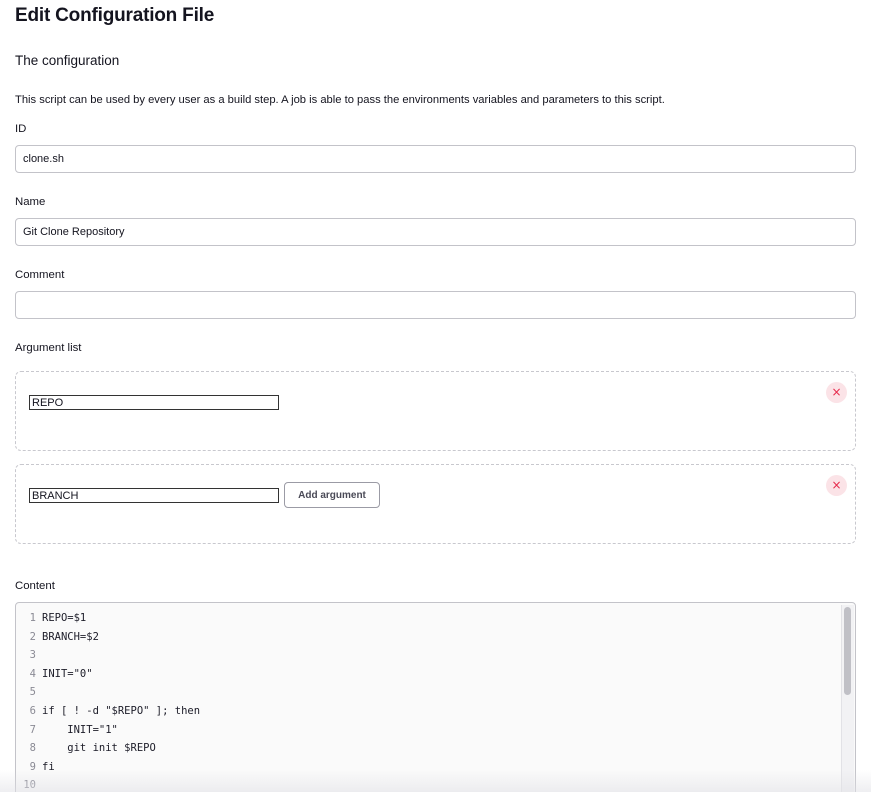 This screenshot has height=792, width=871. I want to click on line-text: INIT="1", so click(80, 729).